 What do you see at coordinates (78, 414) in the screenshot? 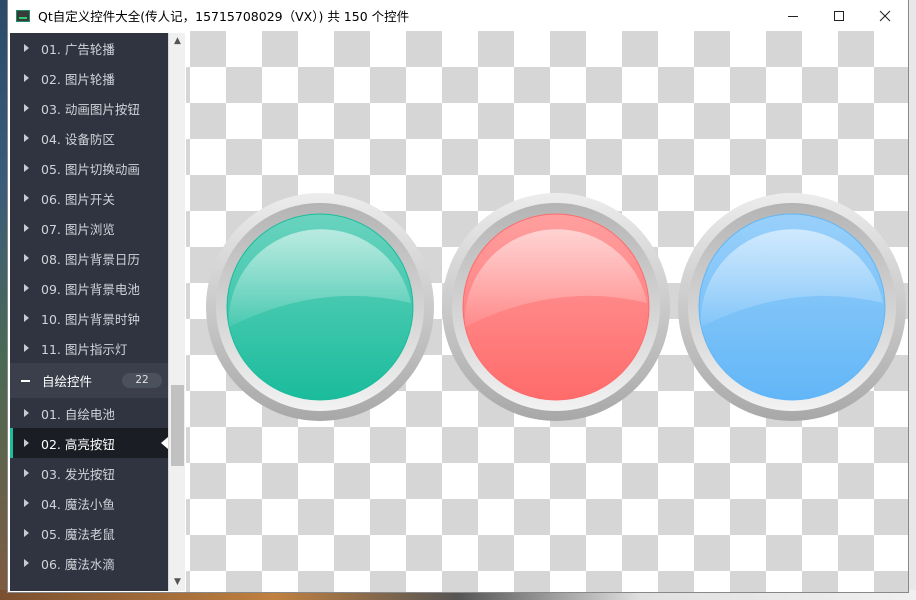
I see `sidebar-item-label: 01. 自绘电池` at bounding box center [78, 414].